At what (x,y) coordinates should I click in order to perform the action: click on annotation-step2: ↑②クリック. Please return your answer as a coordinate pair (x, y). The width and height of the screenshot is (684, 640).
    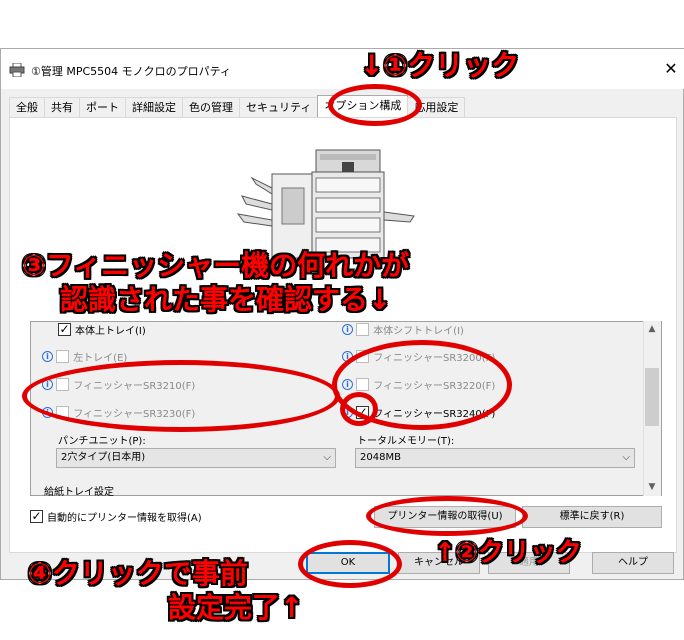
    Looking at the image, I should click on (508, 553).